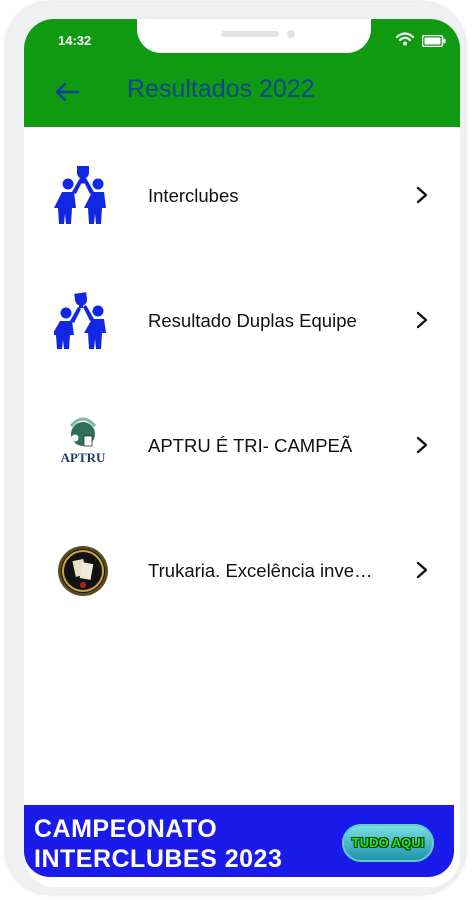  Describe the element at coordinates (242, 73) in the screenshot. I see `app-bar: 14:32 Resultados 2022` at that location.